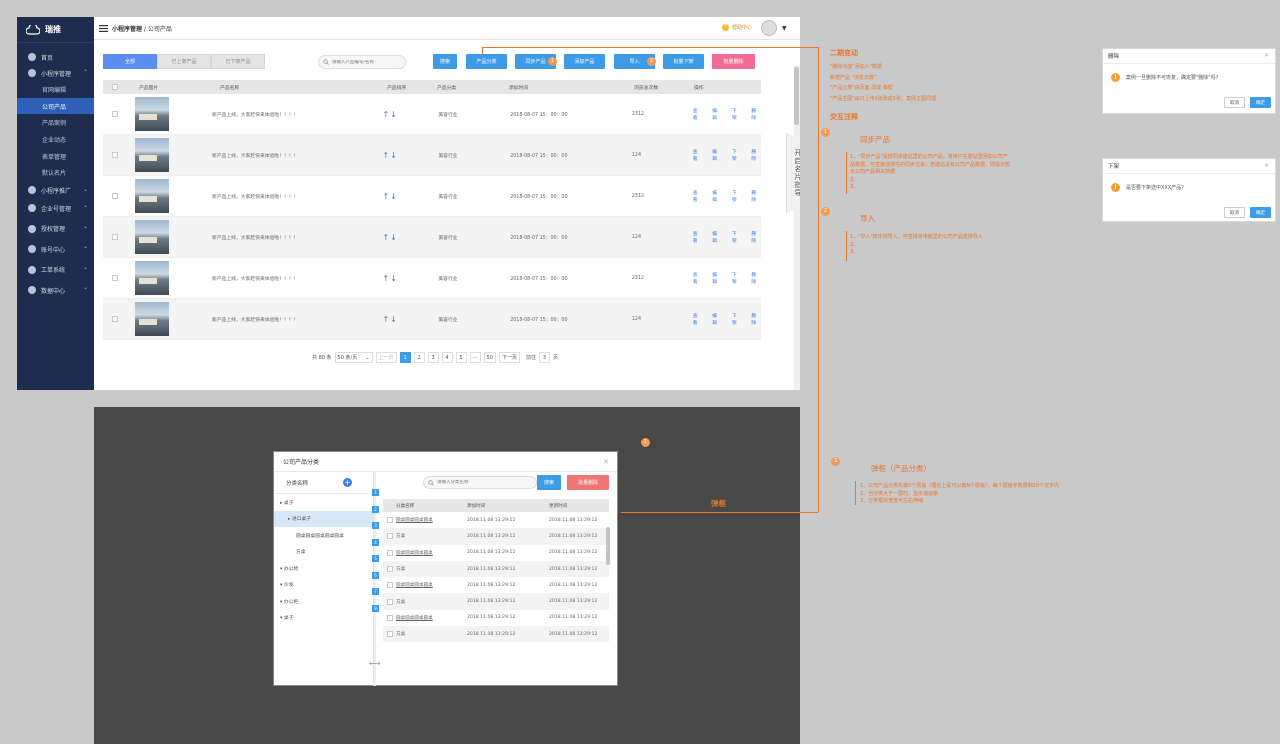  I want to click on tree-node: 圆桌圆桌圆桌圆桌圆桌, so click(323, 535).